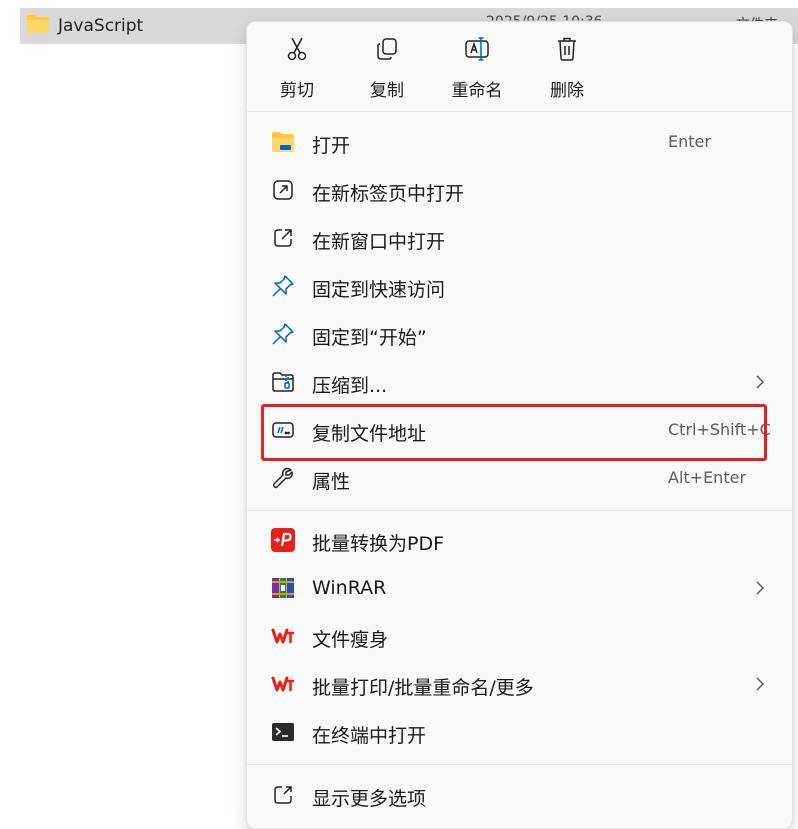  Describe the element at coordinates (519, 286) in the screenshot. I see `menu-item-pin-quick-access: 固定到快速访问` at that location.